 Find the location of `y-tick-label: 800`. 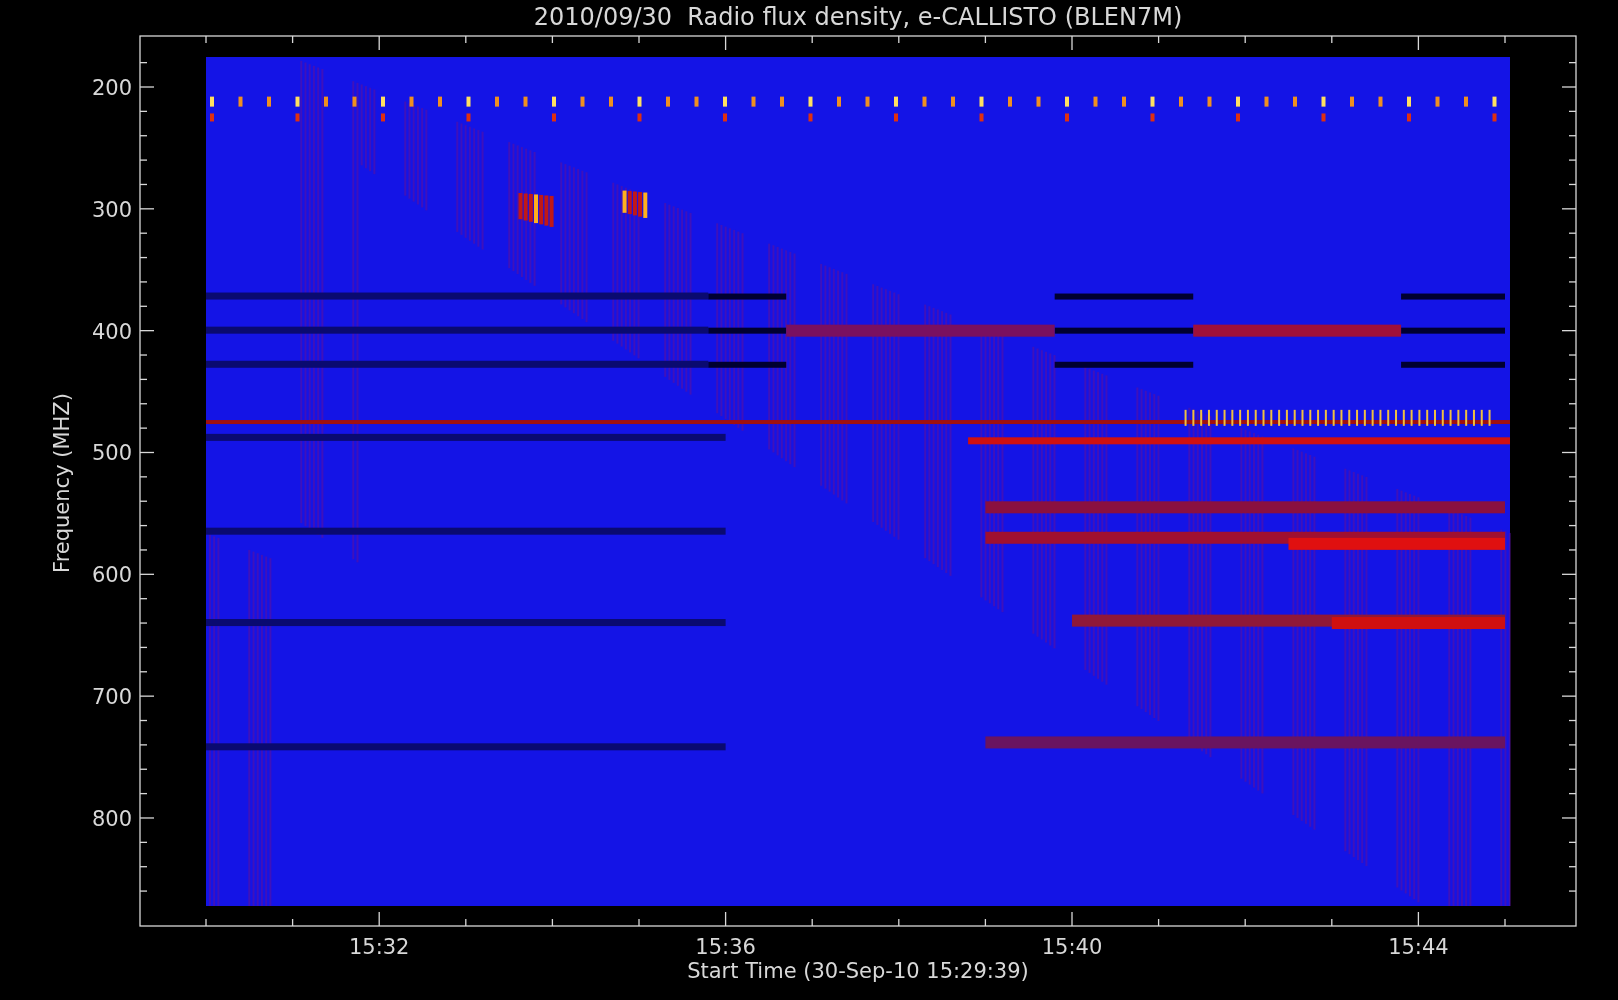

y-tick-label: 800 is located at coordinates (111, 819).